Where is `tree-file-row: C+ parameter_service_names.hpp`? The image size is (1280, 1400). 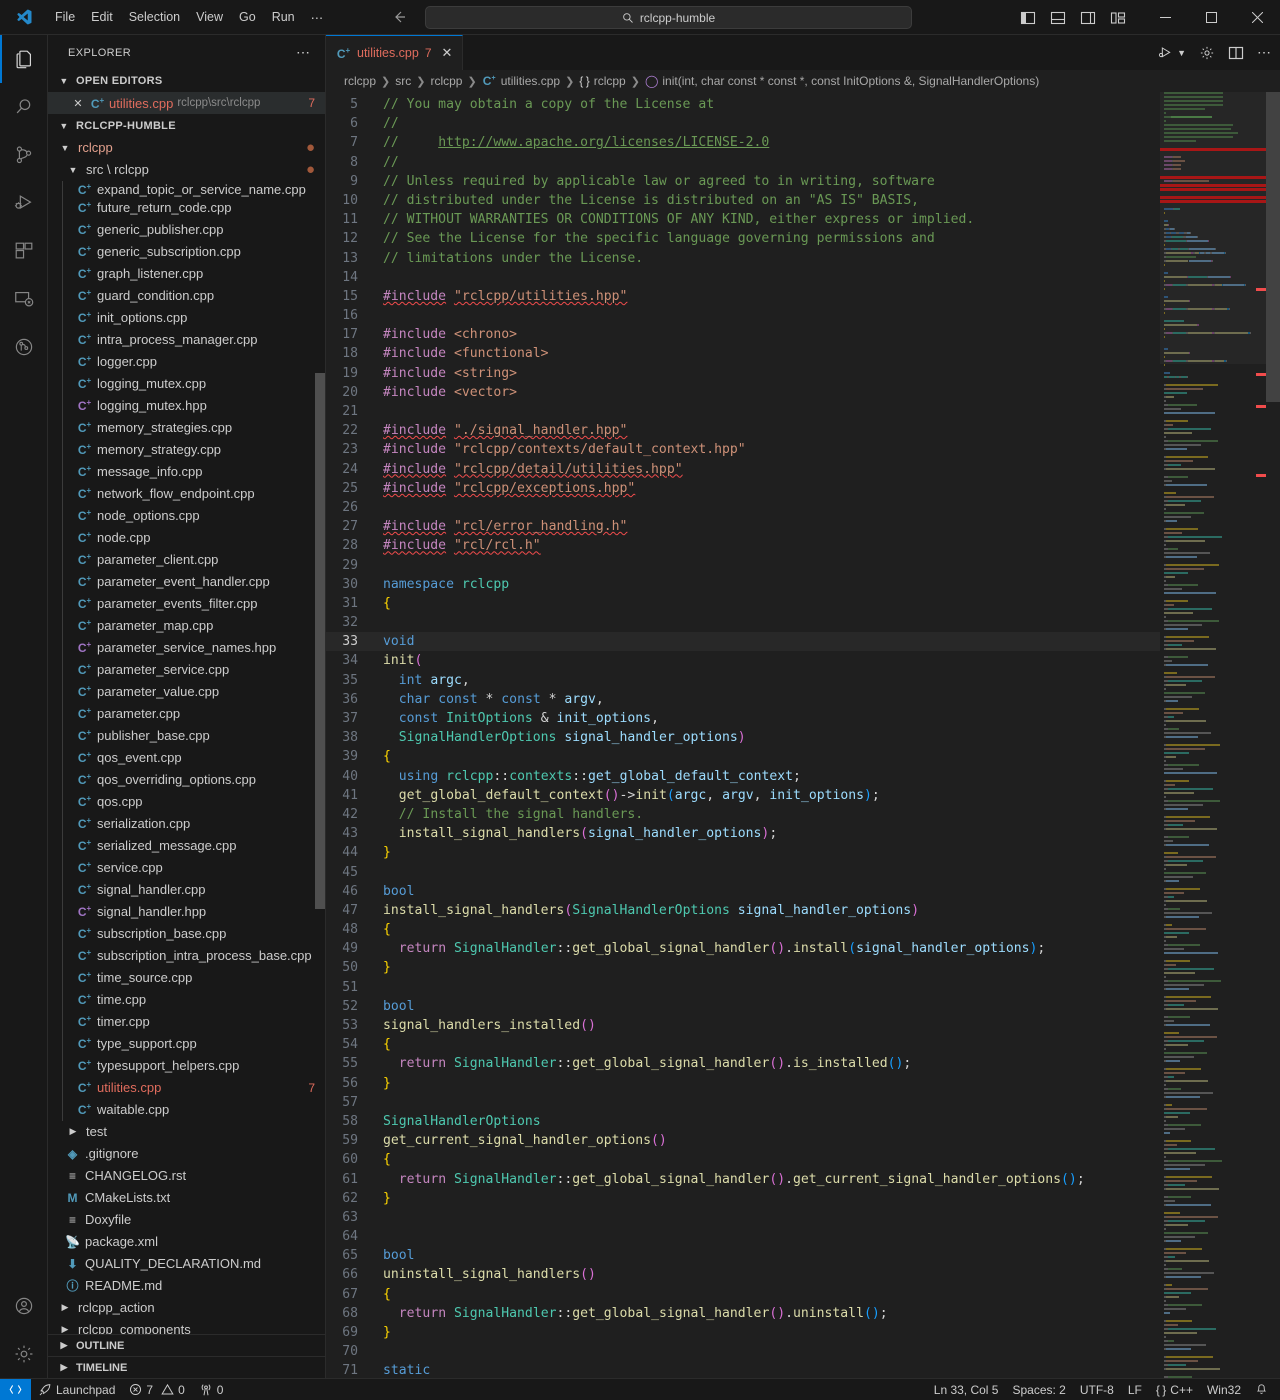 tree-file-row: C+ parameter_service_names.hpp is located at coordinates (186, 647).